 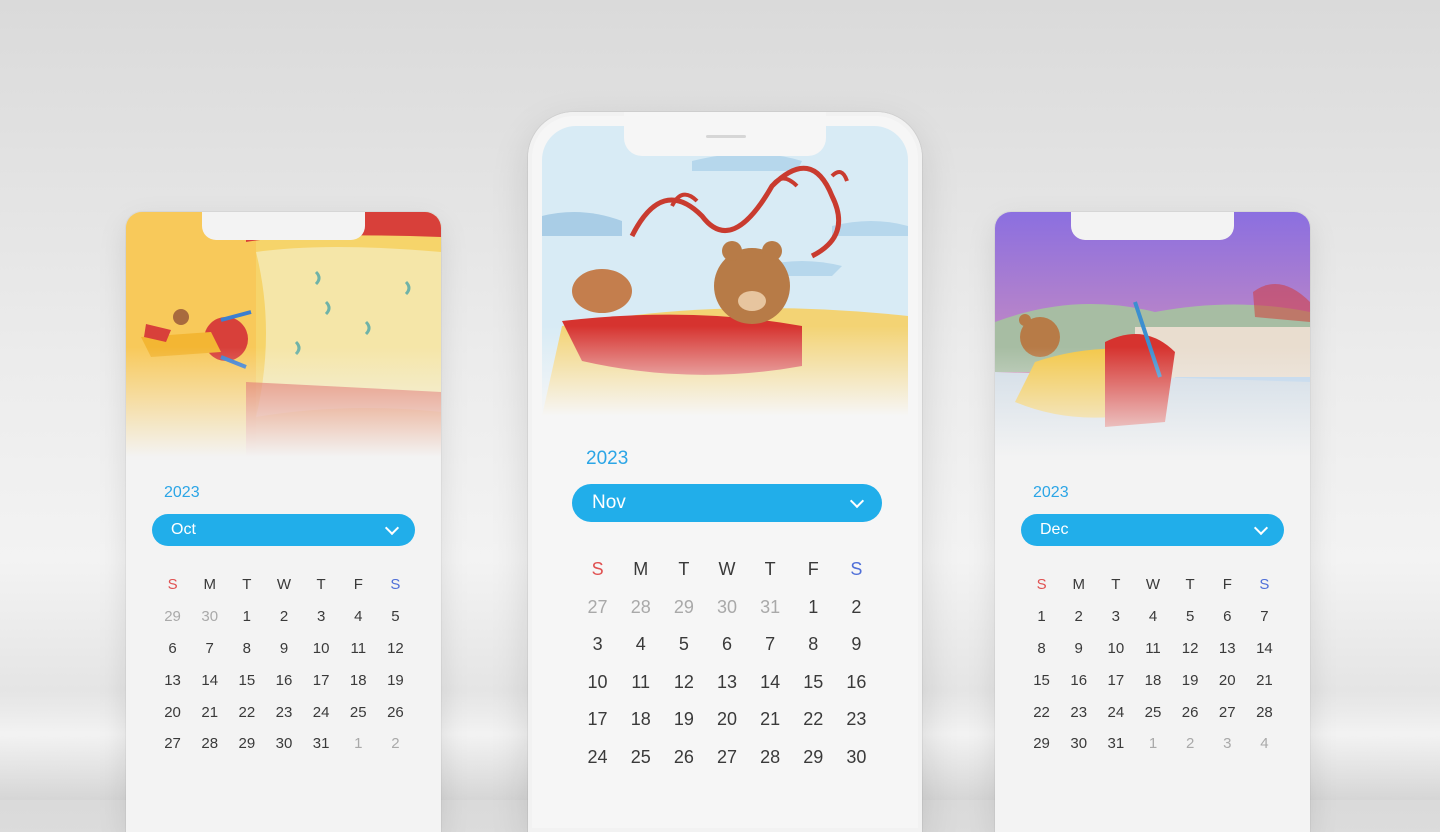 I want to click on month-dropdown: Oct, so click(x=283, y=530).